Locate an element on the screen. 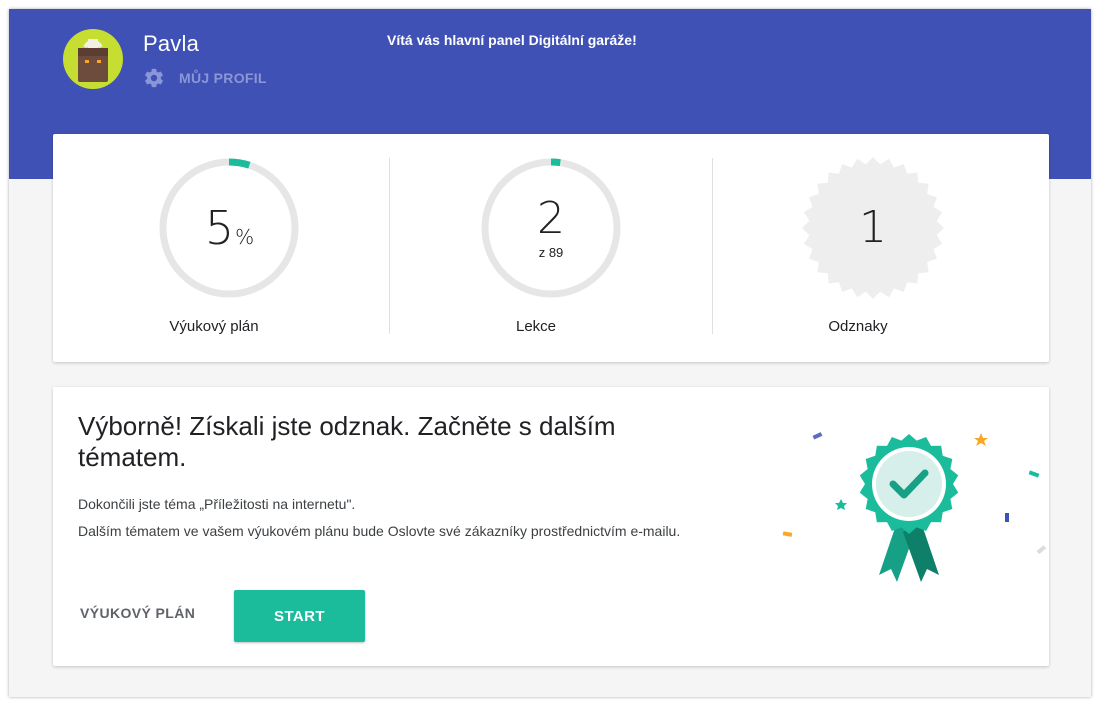  badges-value-box: 1 is located at coordinates (873, 228).